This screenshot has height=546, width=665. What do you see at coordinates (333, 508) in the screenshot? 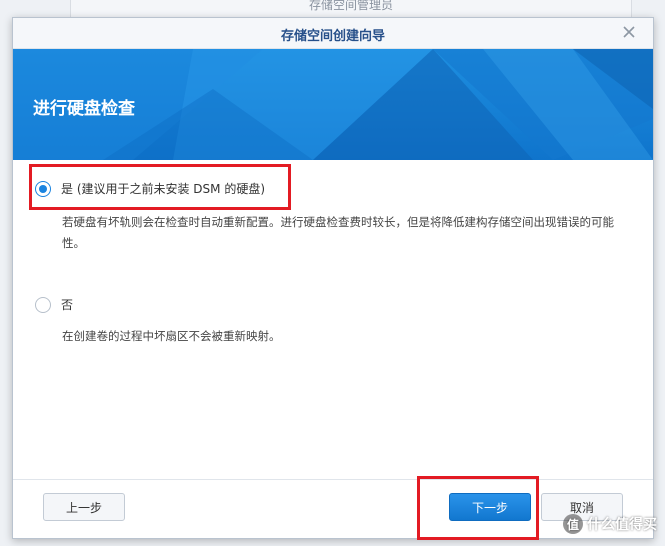
I see `wizard-footer: 上一步 下一步 取消` at bounding box center [333, 508].